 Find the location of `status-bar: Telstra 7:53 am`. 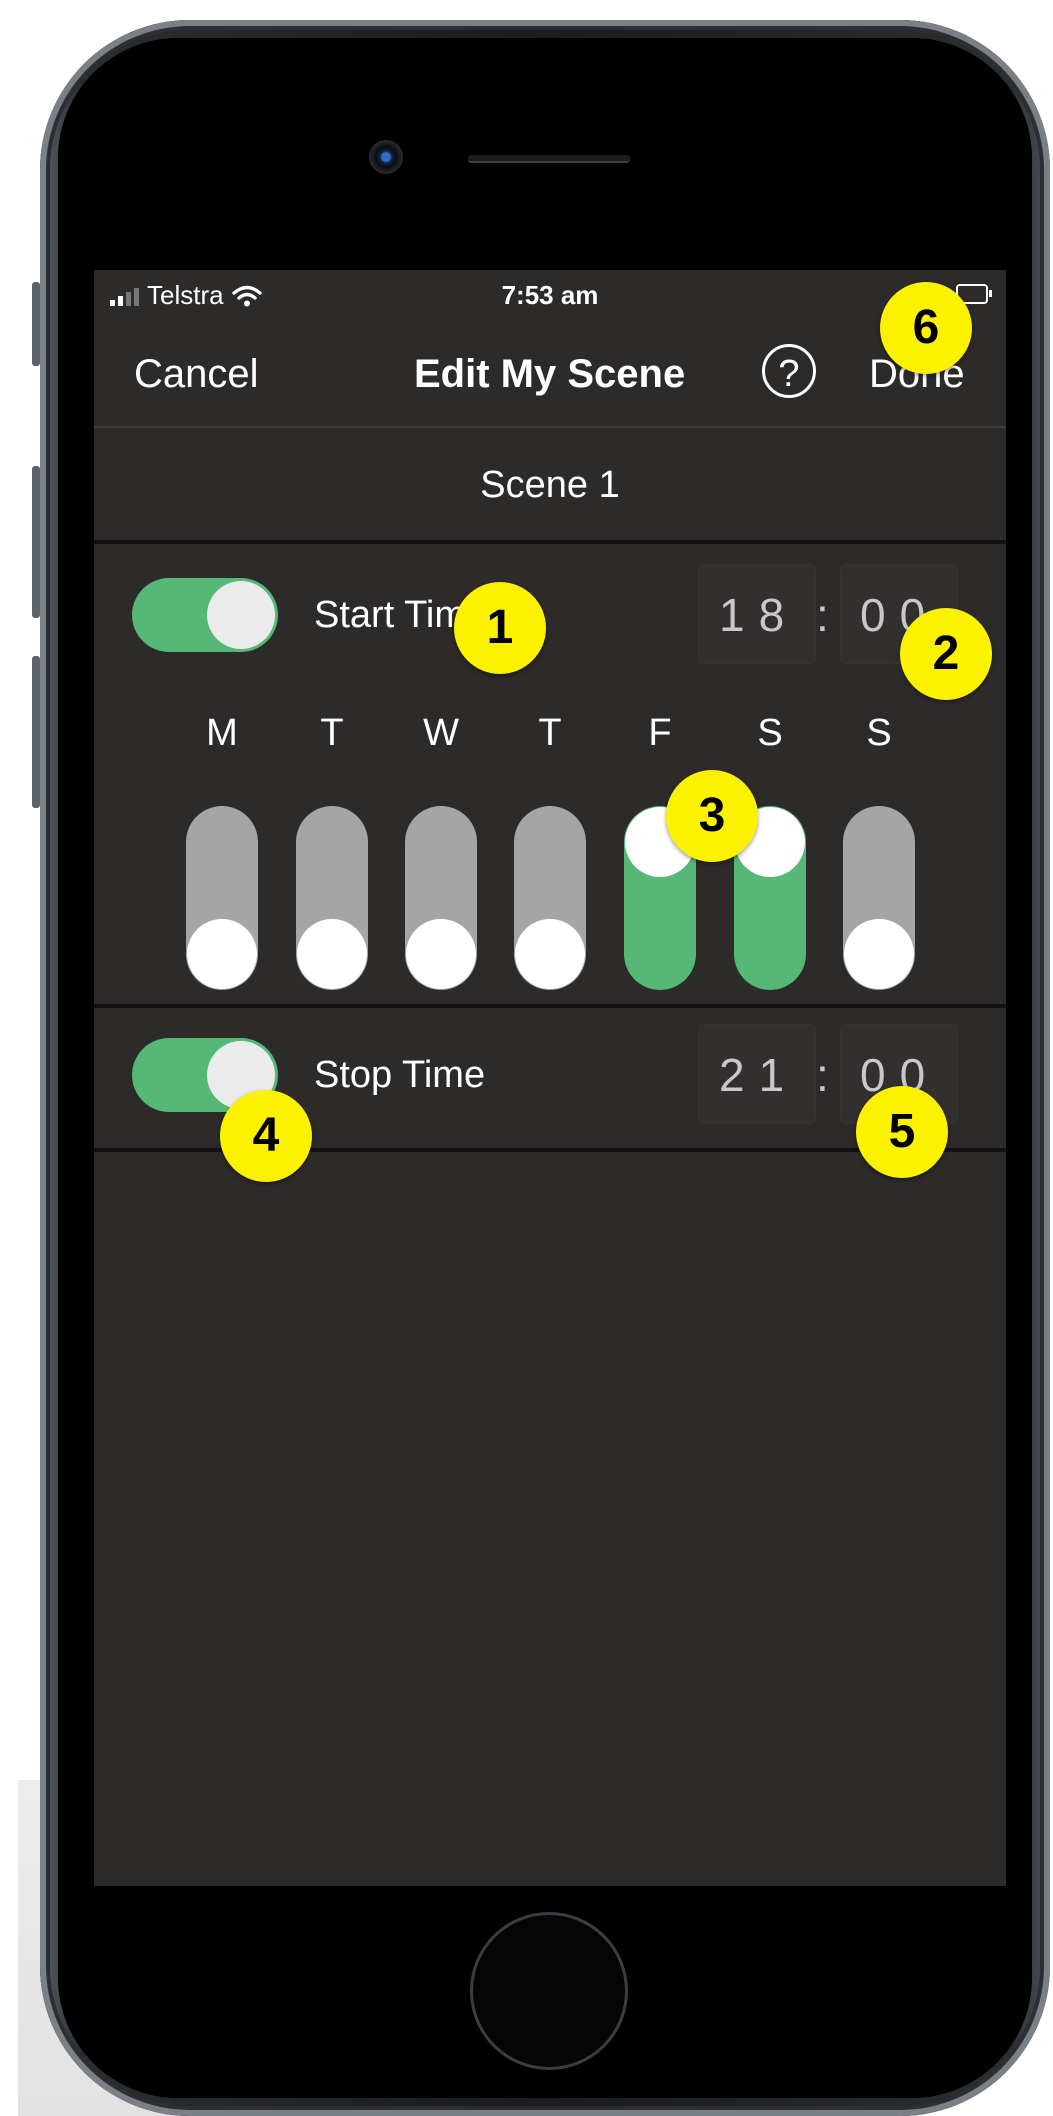

status-bar: Telstra 7:53 am is located at coordinates (550, 298).